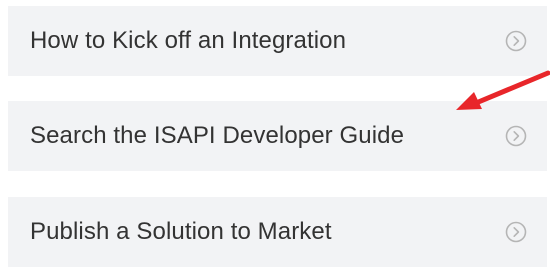  I want to click on link-card-label: Publish a Solution to Market, so click(181, 231).